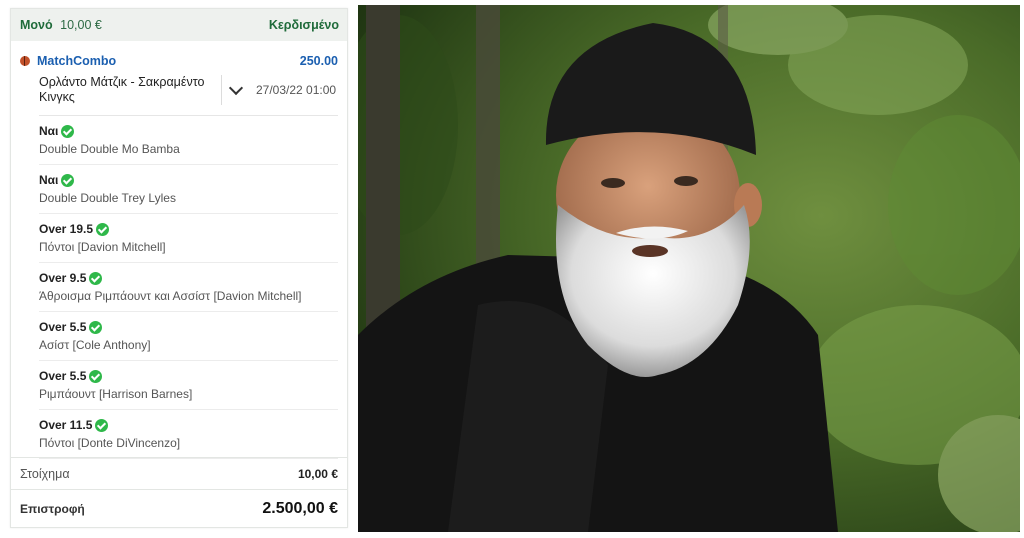 Image resolution: width=1024 pixels, height=538 pixels. I want to click on event-date: 27/03/22 01:00, so click(296, 90).